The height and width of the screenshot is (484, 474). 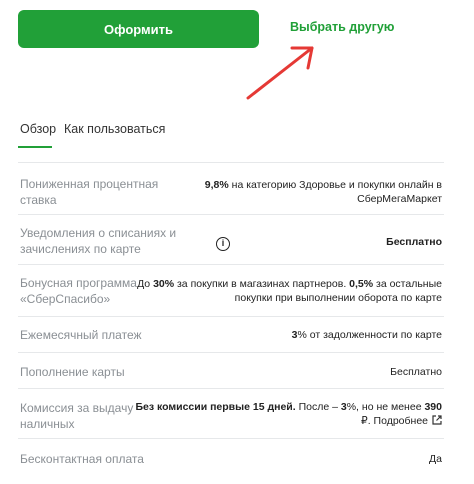 What do you see at coordinates (231, 370) in the screenshot?
I see `feature-row-topup: Пополнение карты Бесплатно` at bounding box center [231, 370].